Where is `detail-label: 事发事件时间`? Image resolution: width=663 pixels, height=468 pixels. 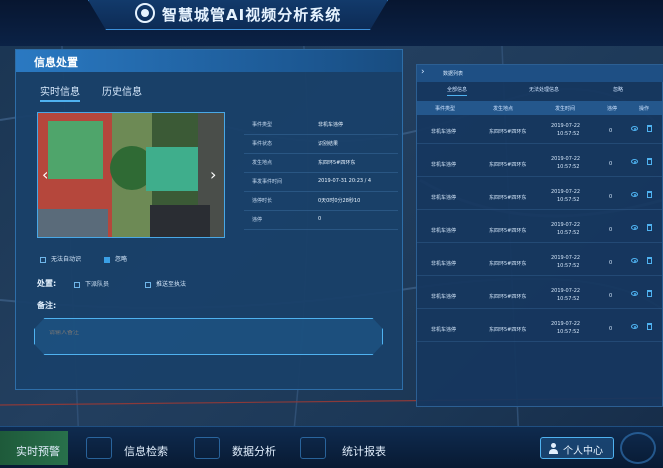
detail-label: 事发事件时间 is located at coordinates (267, 182).